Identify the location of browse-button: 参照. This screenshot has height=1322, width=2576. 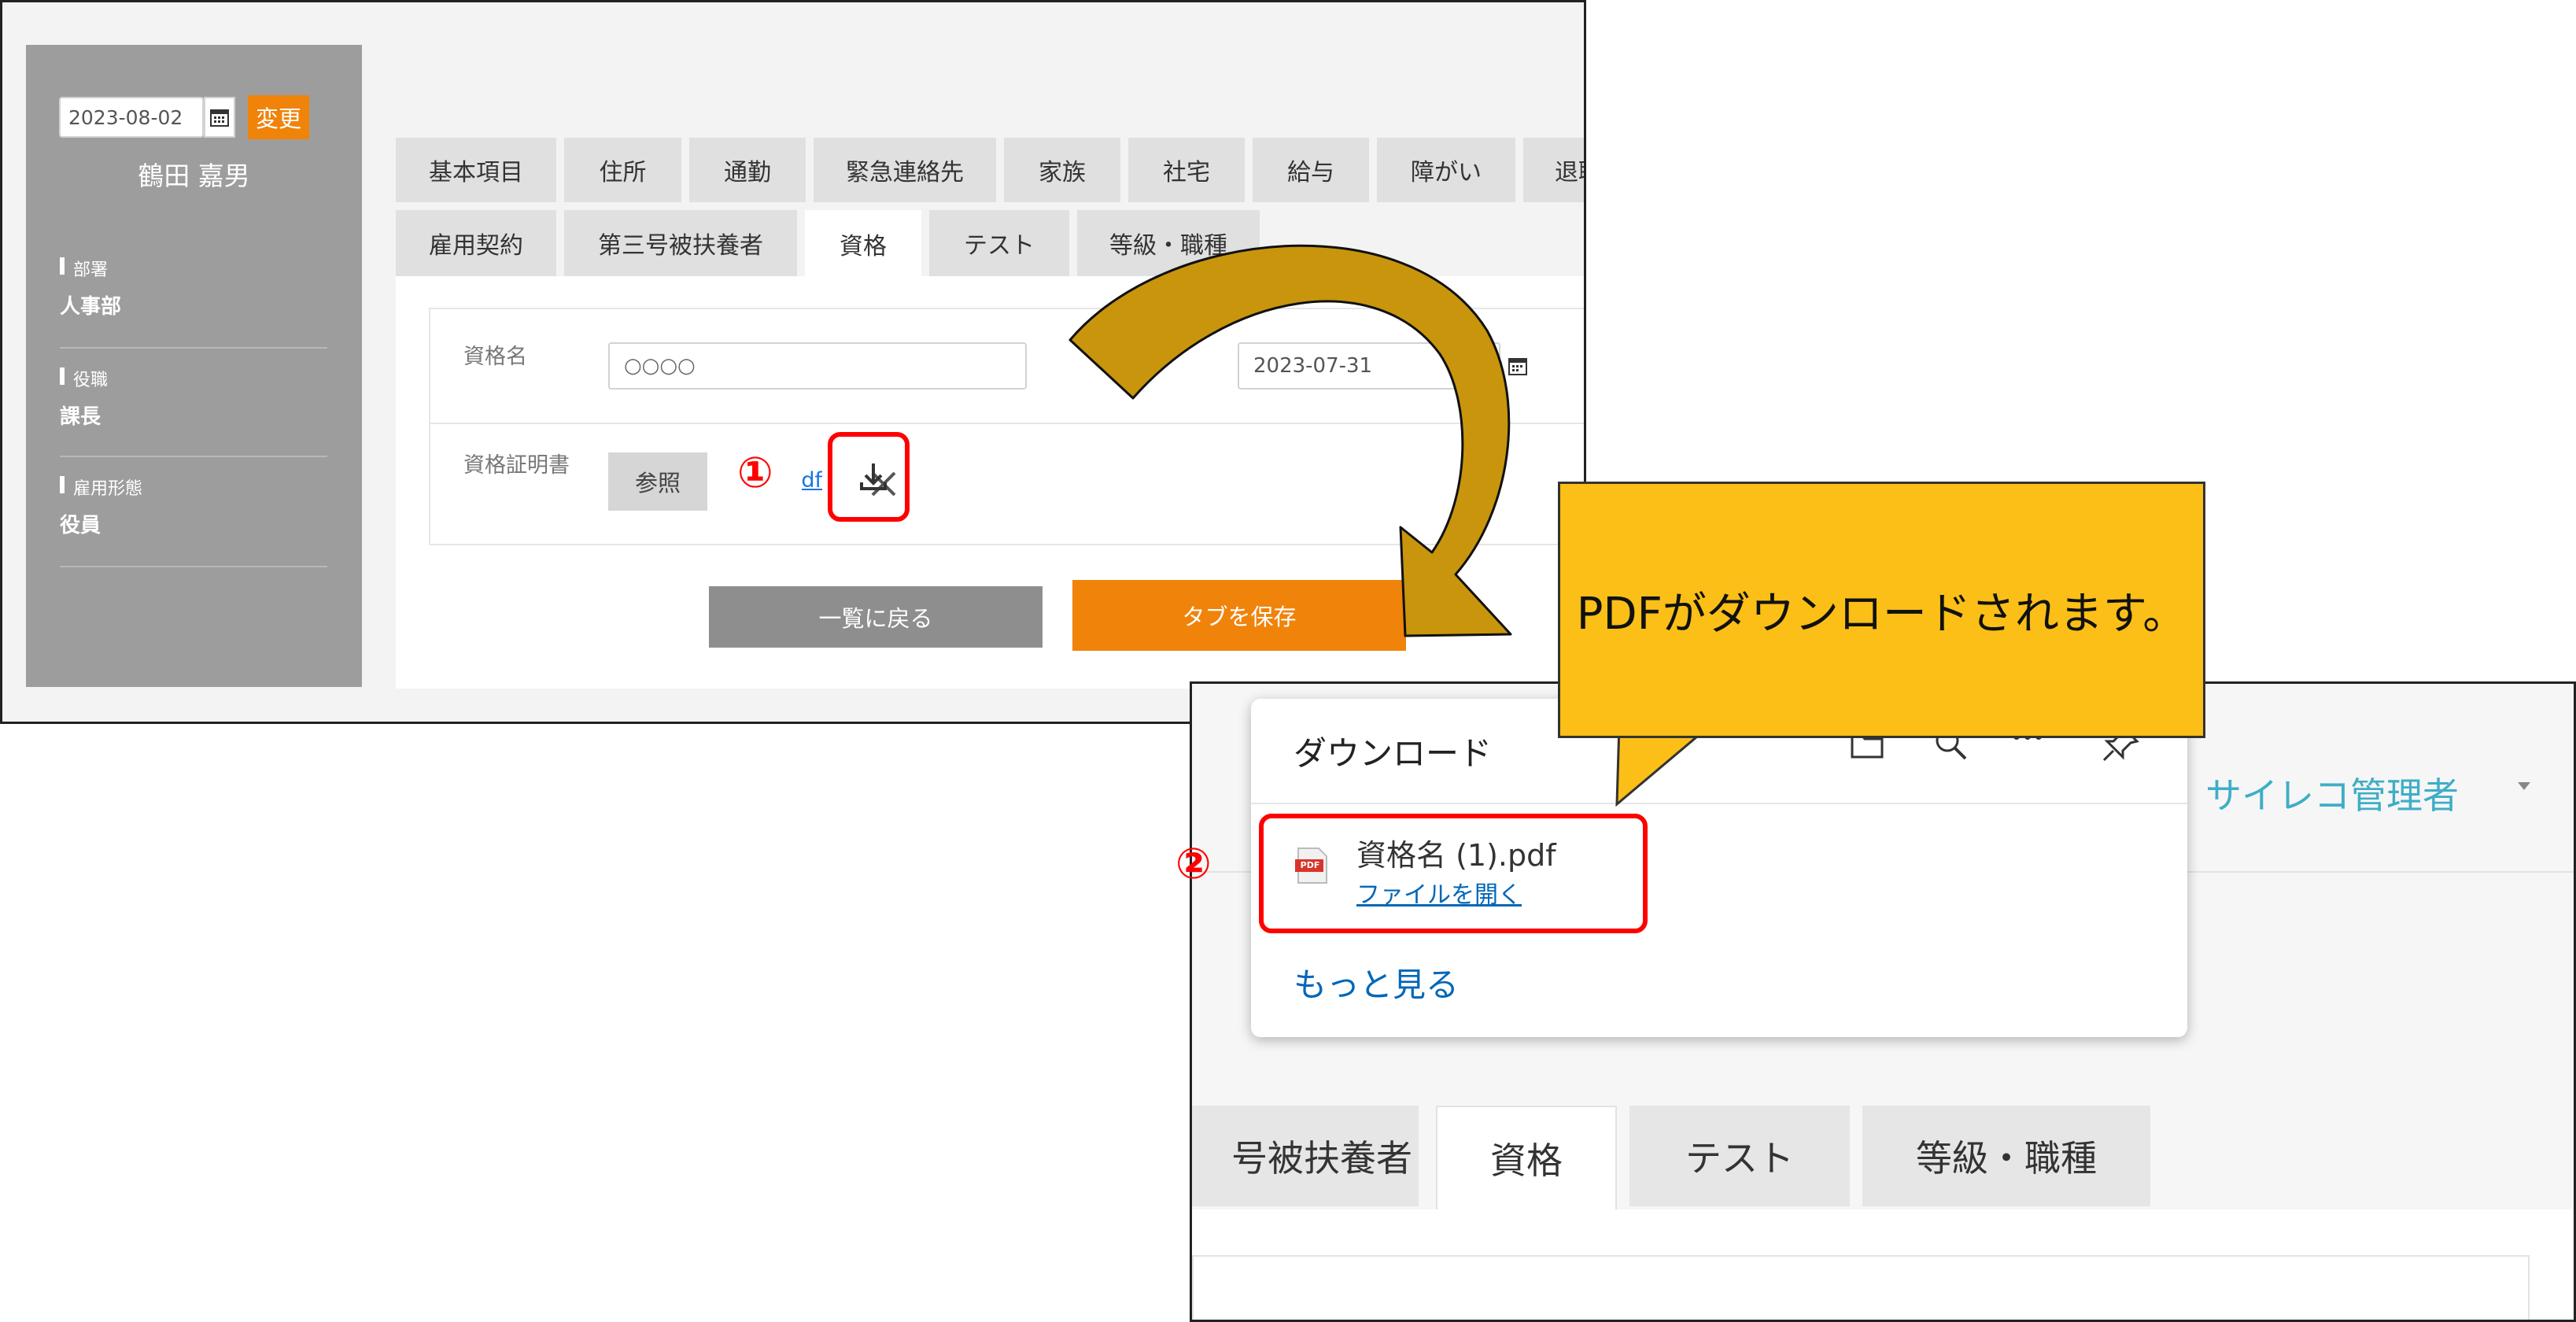
(657, 481).